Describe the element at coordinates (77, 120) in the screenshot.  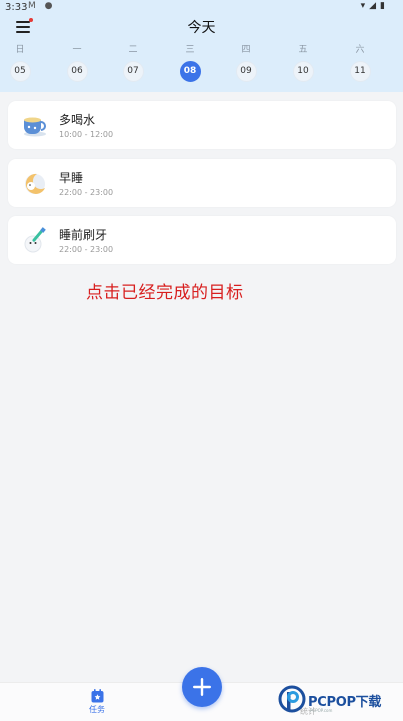
I see `task-name: 多喝水` at that location.